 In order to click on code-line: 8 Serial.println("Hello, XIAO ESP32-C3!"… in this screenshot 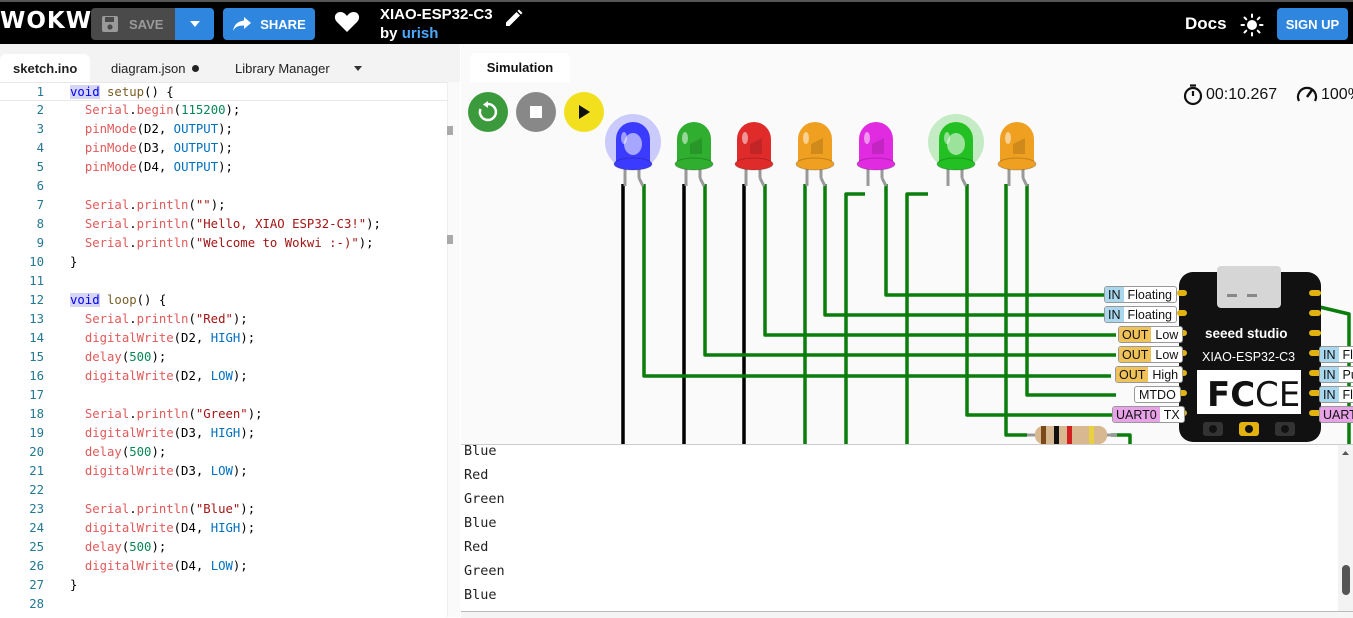, I will do `click(223, 224)`.